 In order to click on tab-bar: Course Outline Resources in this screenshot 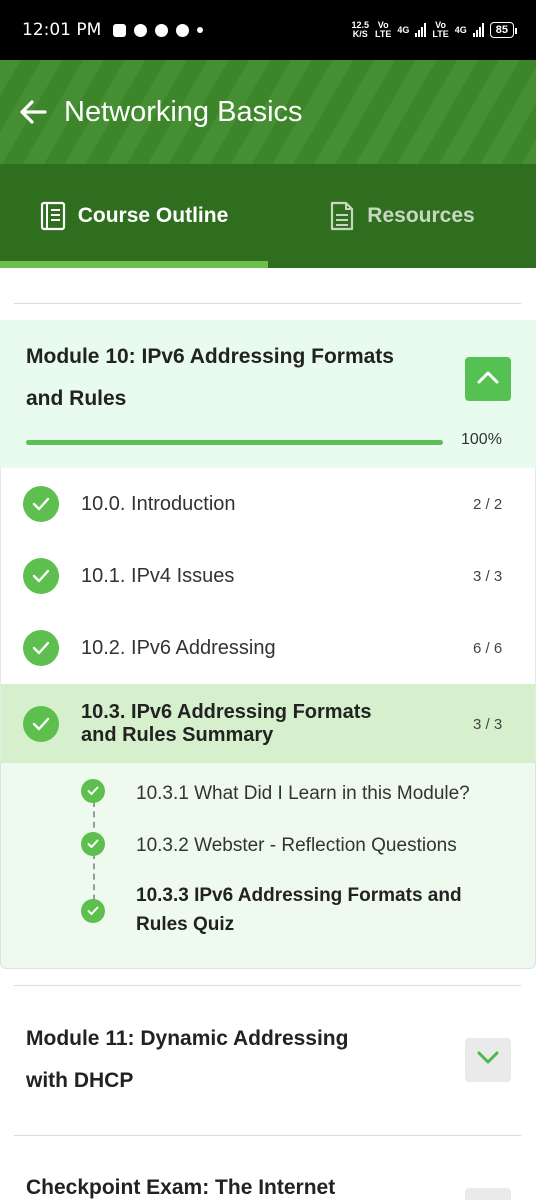, I will do `click(268, 216)`.